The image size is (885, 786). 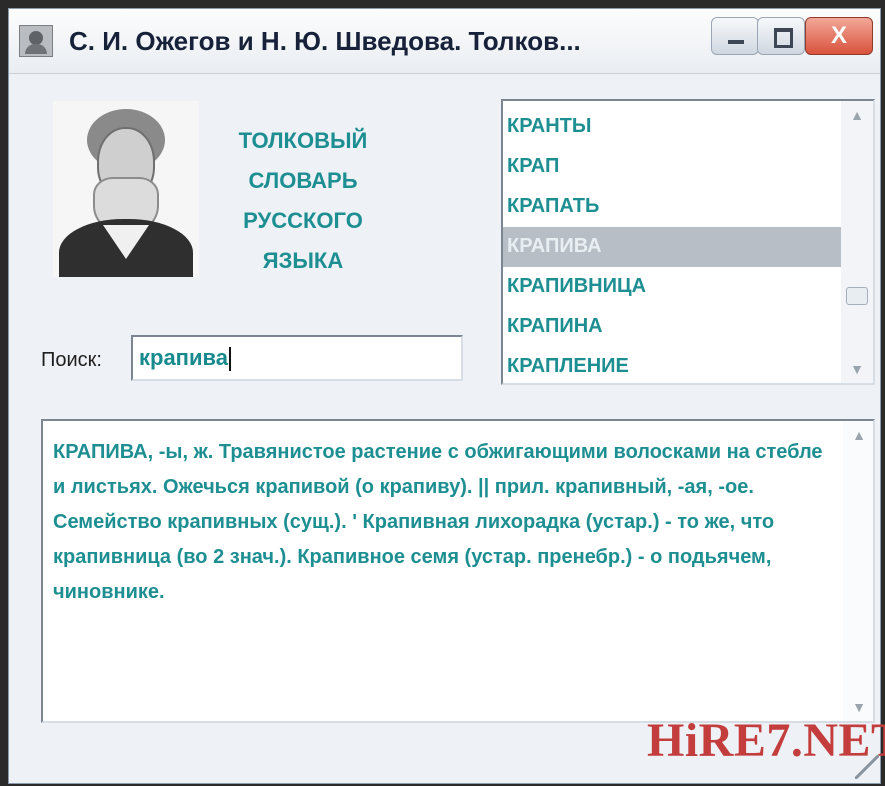 I want to click on word-list-item: КРАПИВНИЦА, so click(x=672, y=287).